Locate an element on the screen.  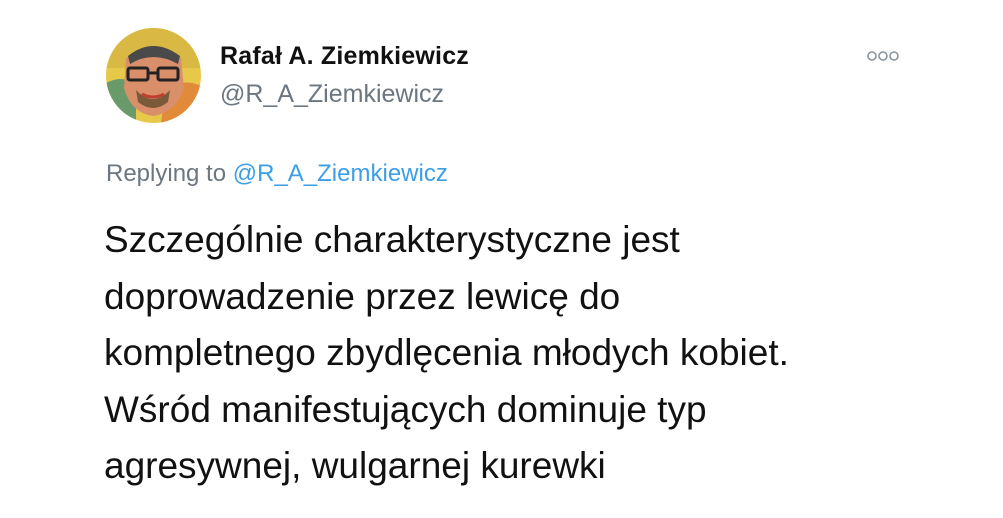
replying-to-handle-link: @R_A_Ziemkiewicz is located at coordinates (340, 173).